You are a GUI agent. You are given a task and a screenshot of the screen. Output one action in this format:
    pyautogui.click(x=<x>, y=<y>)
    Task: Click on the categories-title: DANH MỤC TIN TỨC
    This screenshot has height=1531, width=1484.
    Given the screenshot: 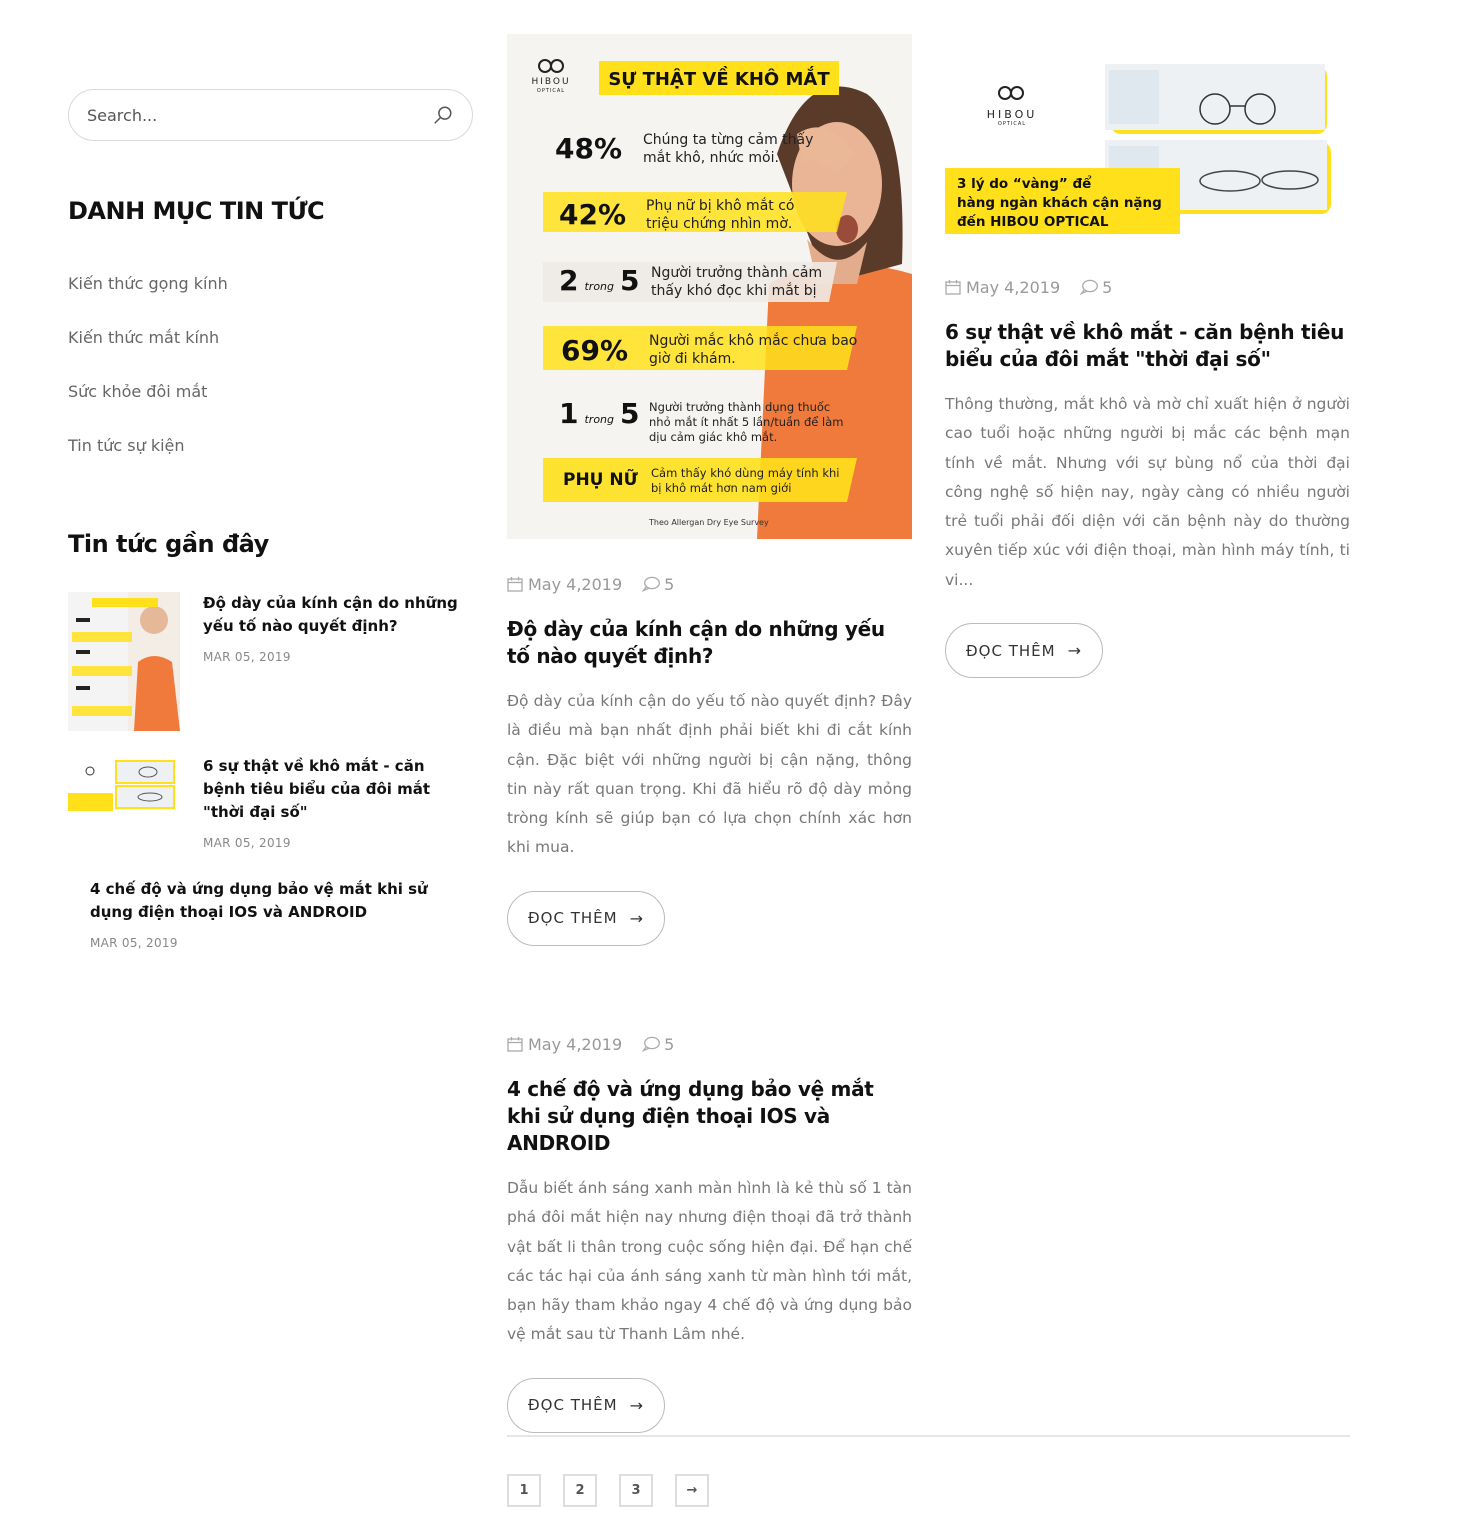 What is the action you would take?
    pyautogui.click(x=196, y=211)
    